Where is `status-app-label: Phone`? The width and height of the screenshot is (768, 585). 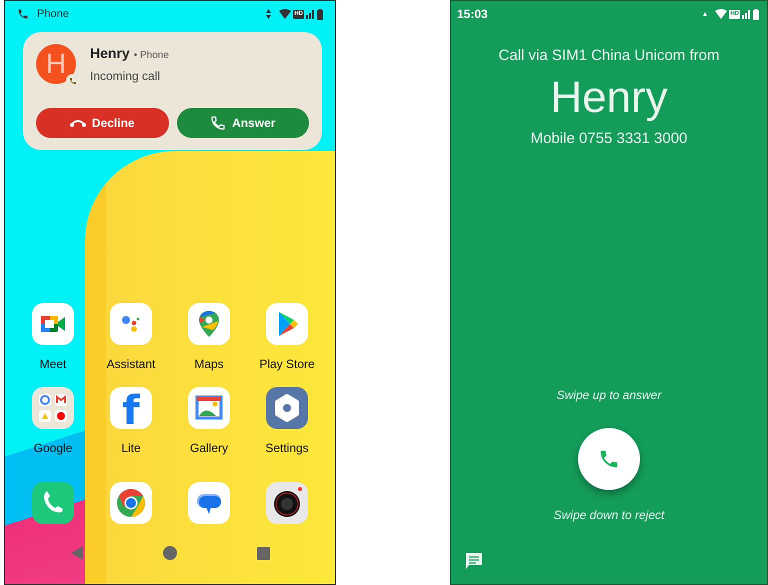 status-app-label: Phone is located at coordinates (53, 14).